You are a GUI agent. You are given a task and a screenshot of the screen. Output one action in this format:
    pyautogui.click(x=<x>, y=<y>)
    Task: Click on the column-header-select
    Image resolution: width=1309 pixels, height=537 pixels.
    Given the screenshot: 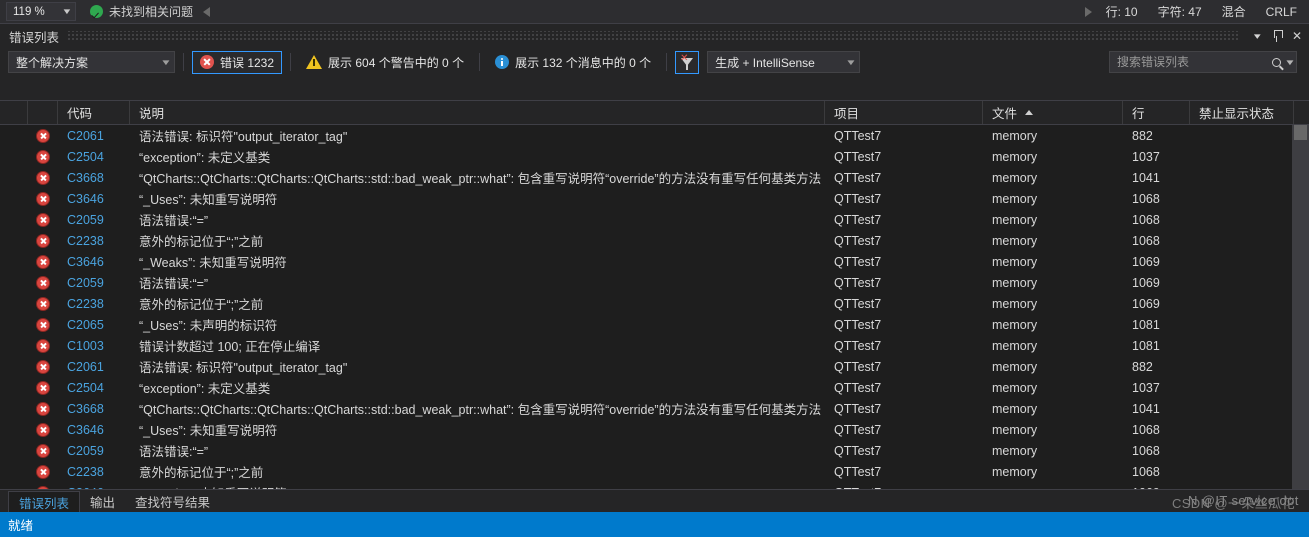 What is the action you would take?
    pyautogui.click(x=14, y=112)
    